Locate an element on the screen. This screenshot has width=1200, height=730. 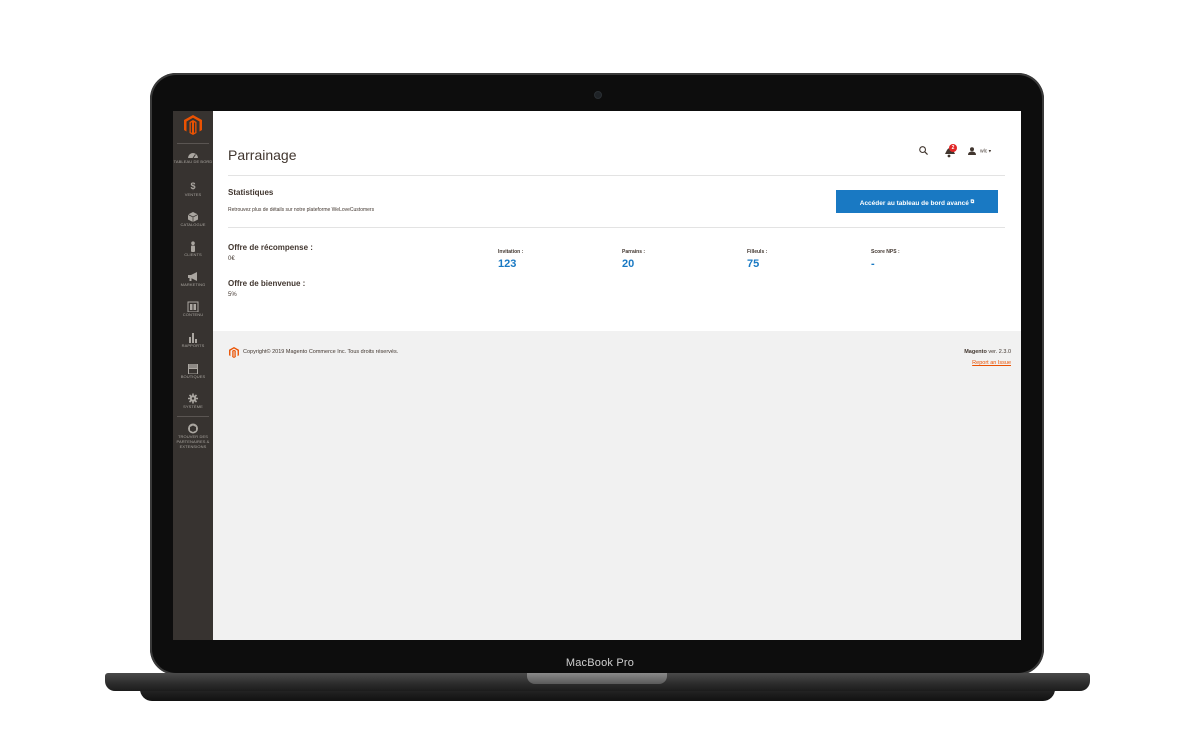
search-icon is located at coordinates (923, 150).